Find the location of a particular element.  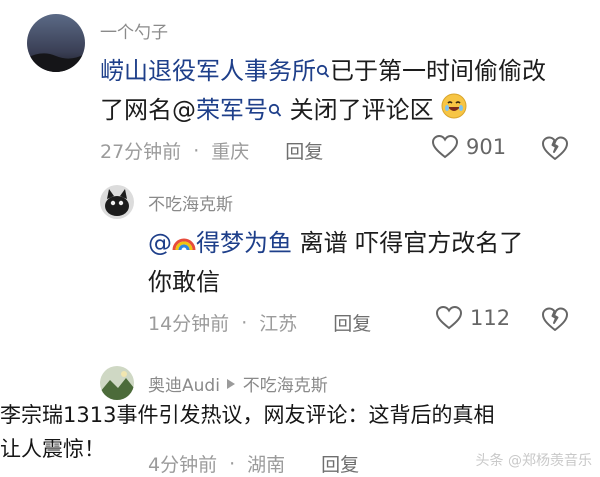

comment2-reply-button: 回复 is located at coordinates (352, 322).